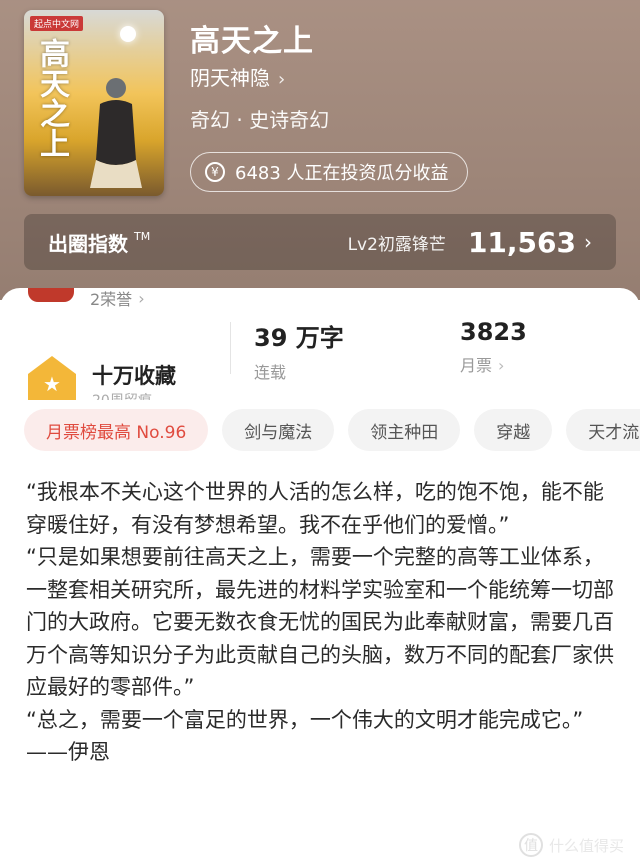 This screenshot has height=865, width=640. Describe the element at coordinates (270, 372) in the screenshot. I see `word-count-label: 连载` at that location.